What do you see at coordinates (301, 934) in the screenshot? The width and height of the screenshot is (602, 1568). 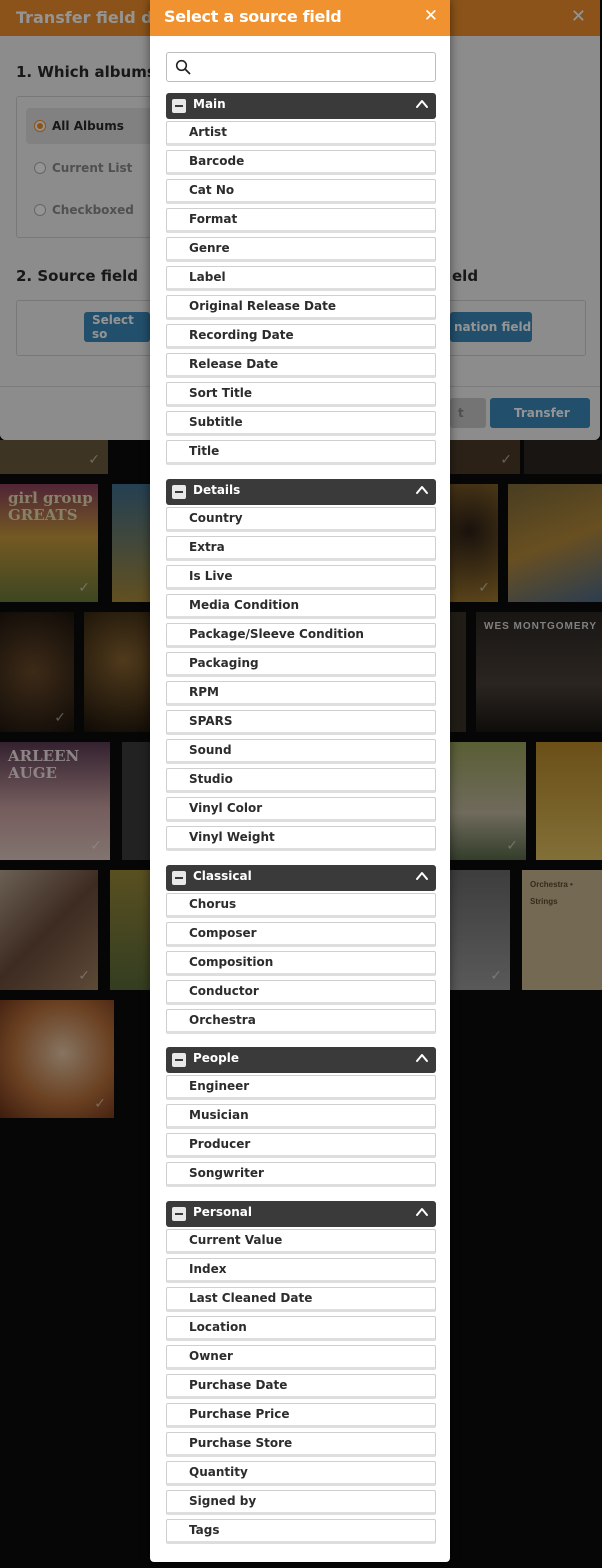 I see `field-option: Composer` at bounding box center [301, 934].